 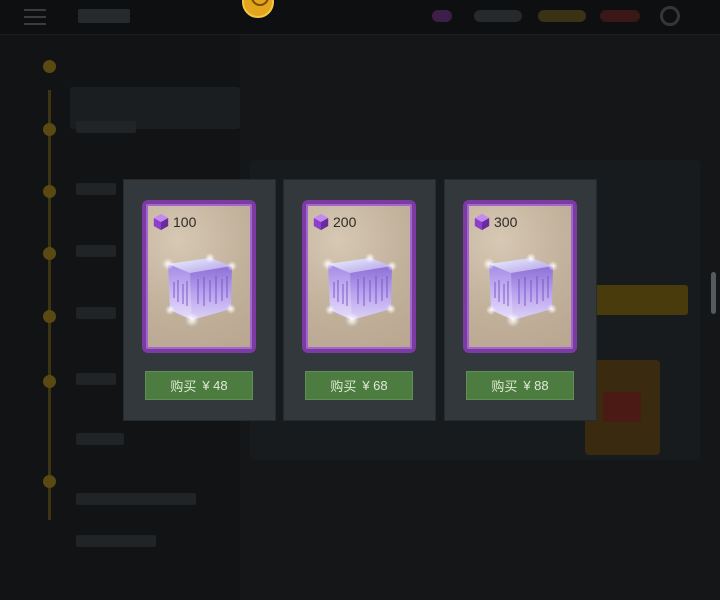 What do you see at coordinates (49, 305) in the screenshot?
I see `sidebar-timeline` at bounding box center [49, 305].